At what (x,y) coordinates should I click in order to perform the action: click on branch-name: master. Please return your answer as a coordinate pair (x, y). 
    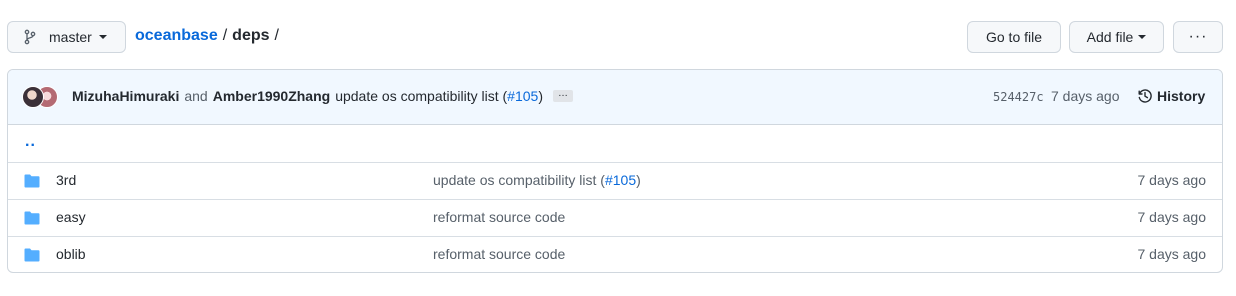
    Looking at the image, I should click on (70, 37).